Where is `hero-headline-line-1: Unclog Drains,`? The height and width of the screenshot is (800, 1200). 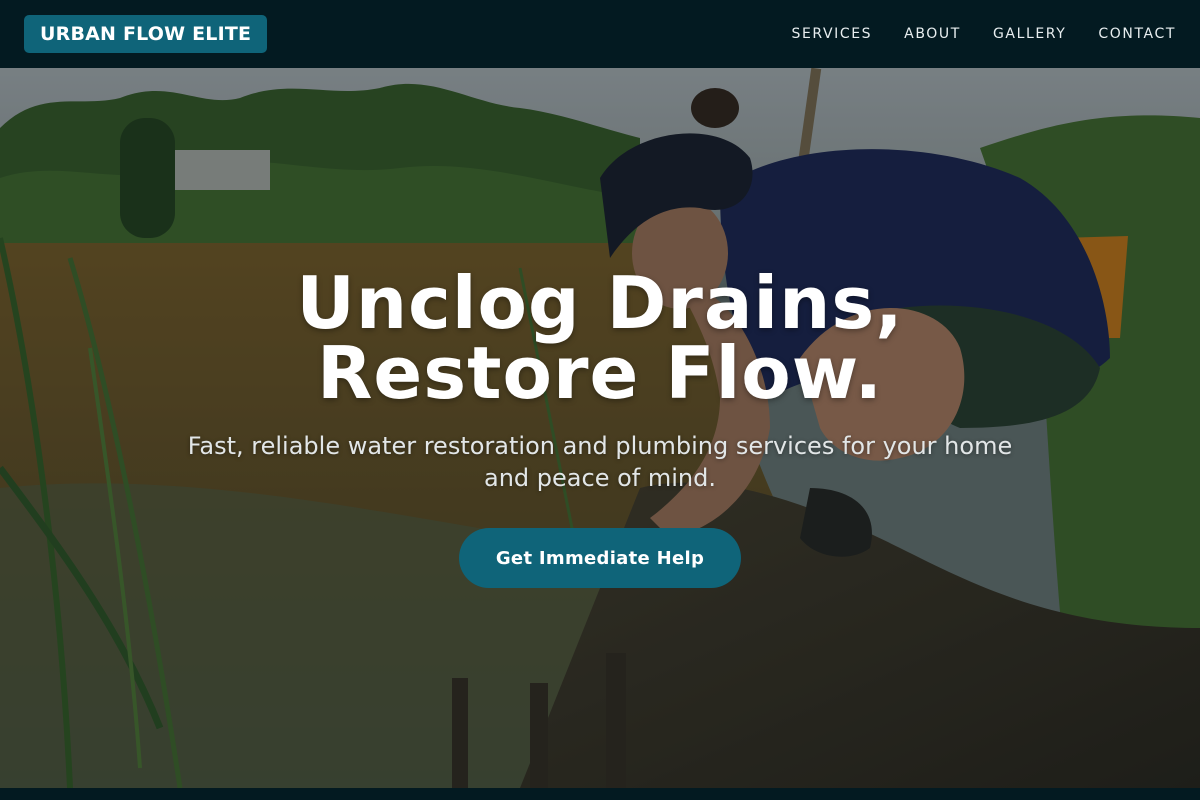
hero-headline-line-1: Unclog Drains, is located at coordinates (600, 303).